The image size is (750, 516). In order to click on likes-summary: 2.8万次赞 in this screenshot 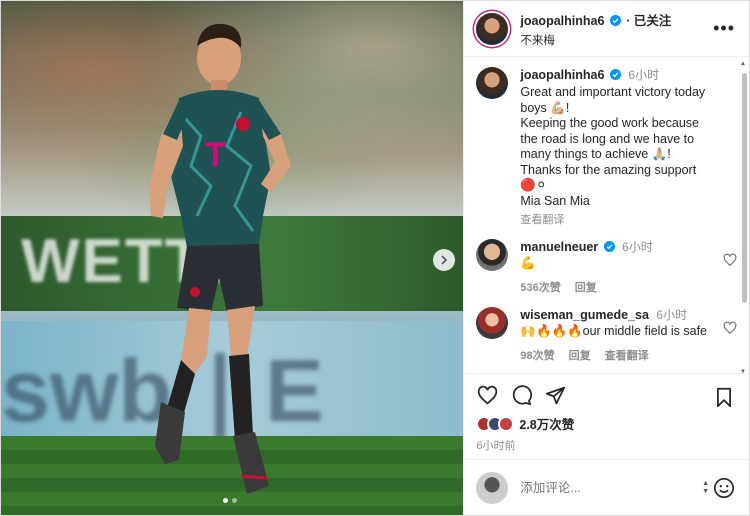, I will do `click(606, 423)`.